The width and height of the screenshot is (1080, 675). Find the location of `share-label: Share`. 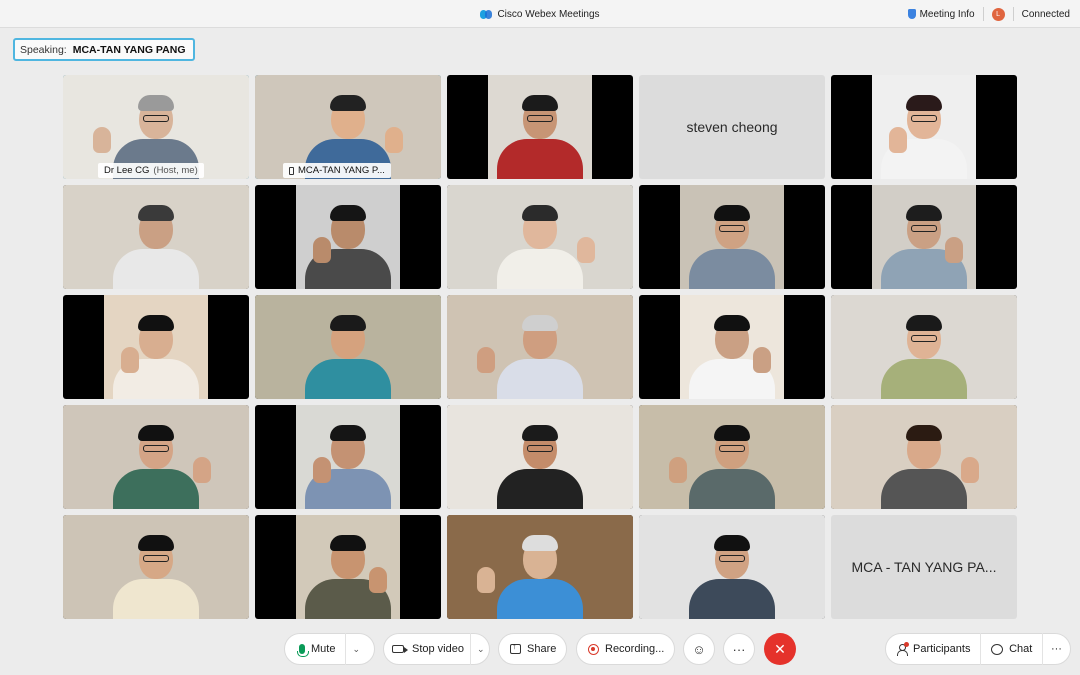

share-label: Share is located at coordinates (542, 649).